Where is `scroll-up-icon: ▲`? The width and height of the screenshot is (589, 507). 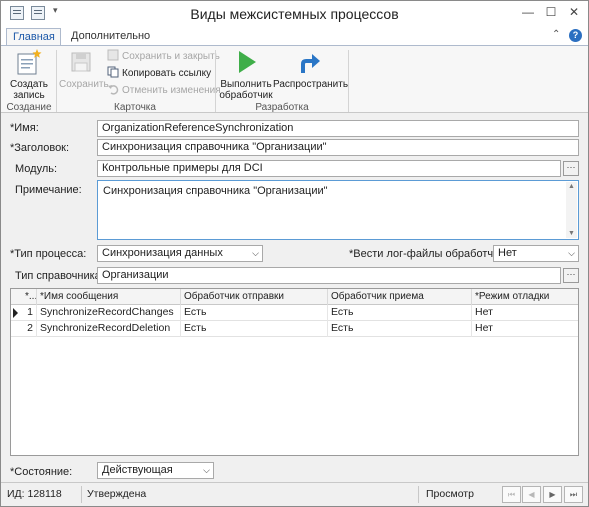 scroll-up-icon: ▲ is located at coordinates (571, 186).